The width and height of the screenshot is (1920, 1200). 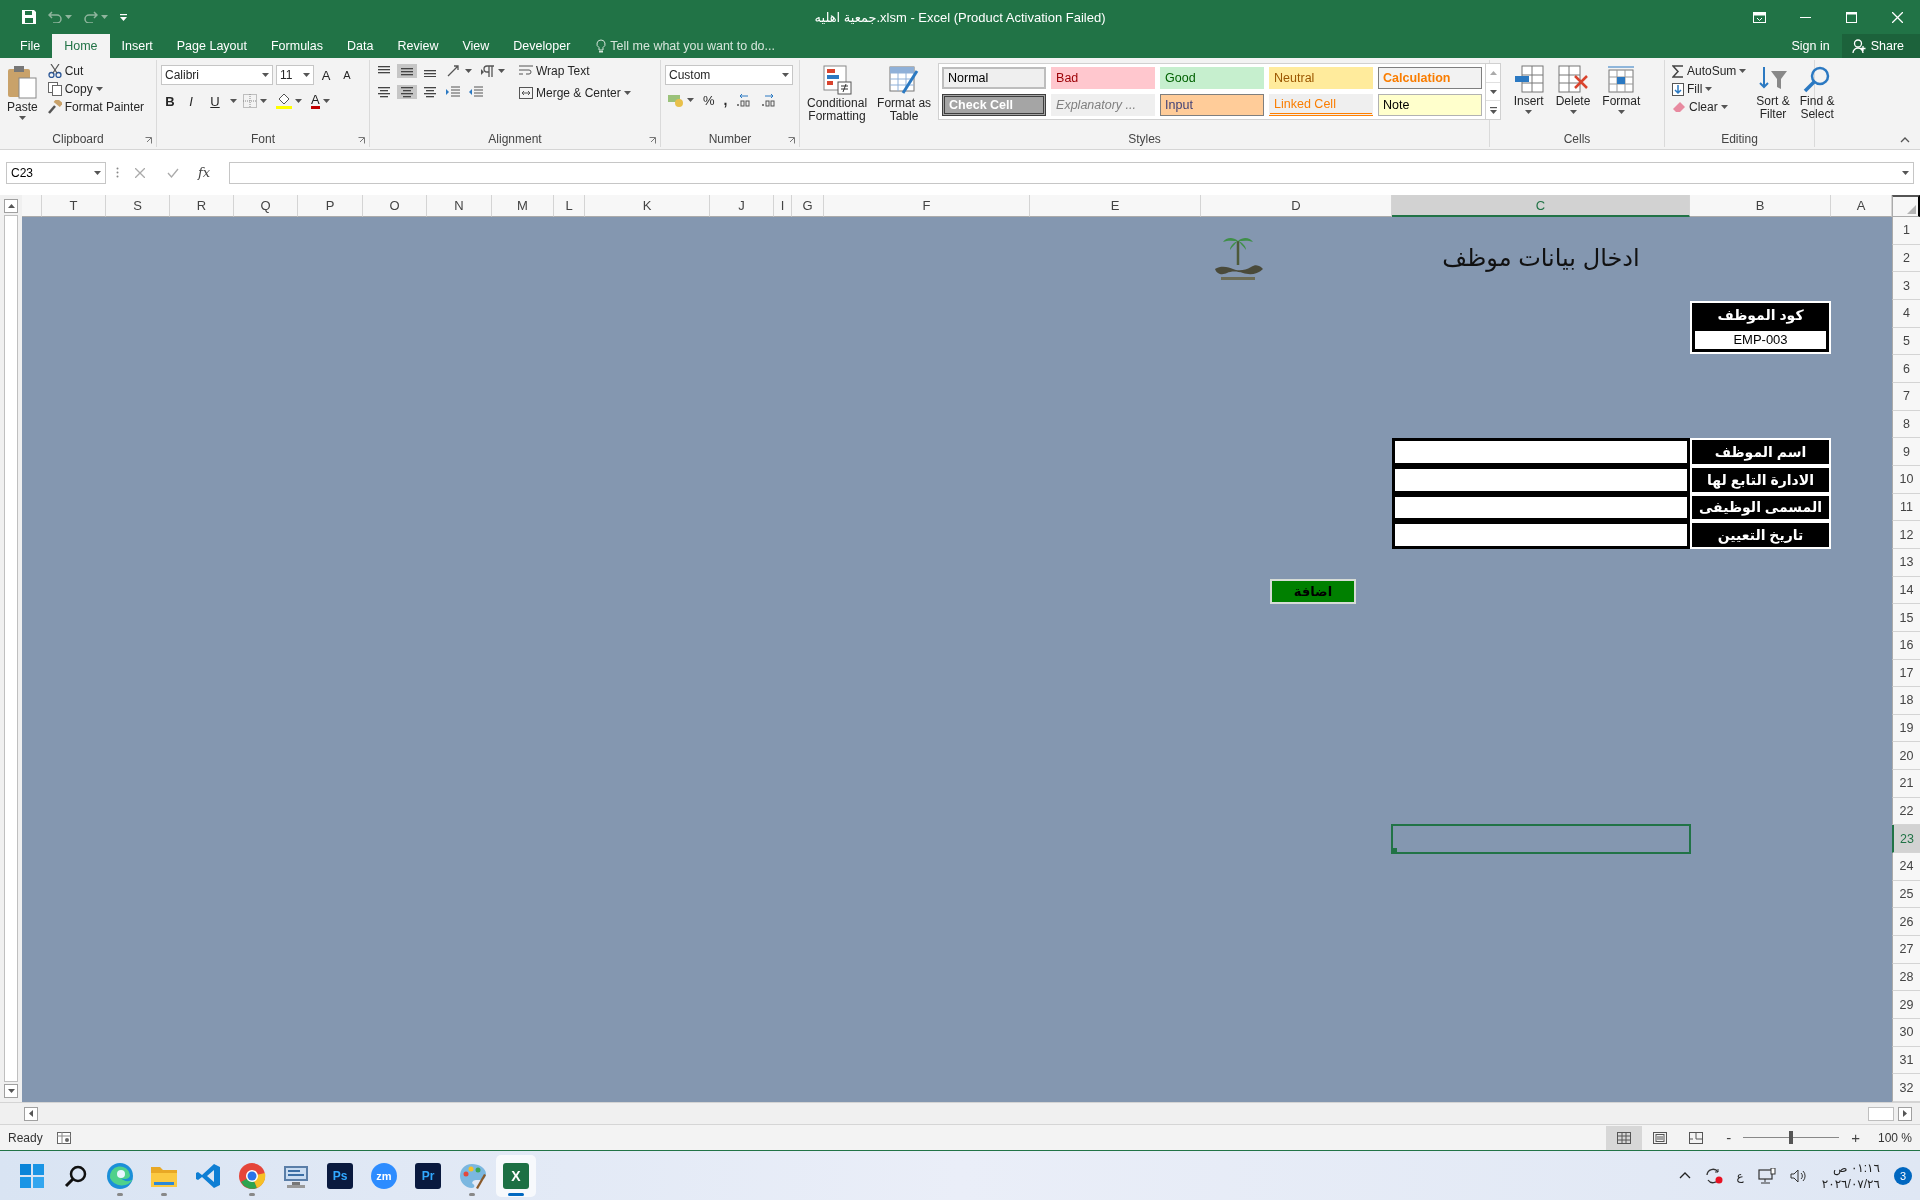 What do you see at coordinates (709, 100) in the screenshot?
I see `percent-button: %` at bounding box center [709, 100].